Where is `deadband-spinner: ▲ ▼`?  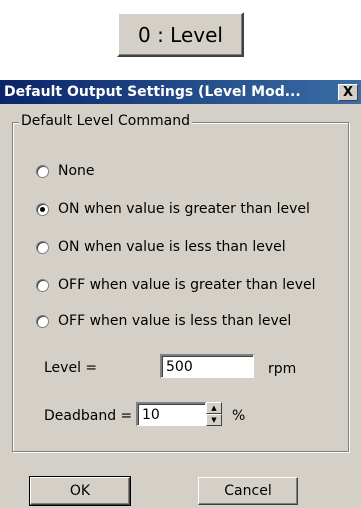 deadband-spinner: ▲ ▼ is located at coordinates (214, 414).